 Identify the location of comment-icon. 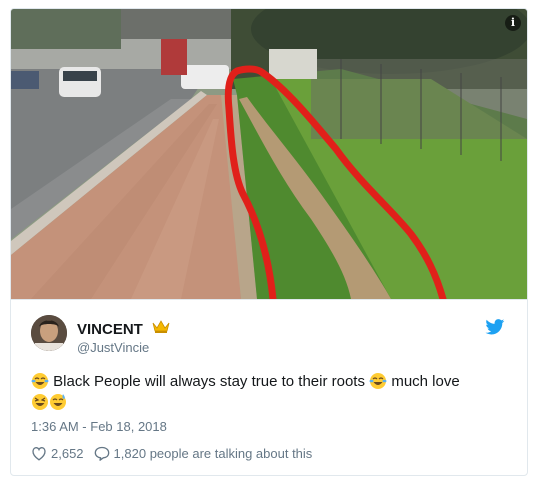
(101, 453).